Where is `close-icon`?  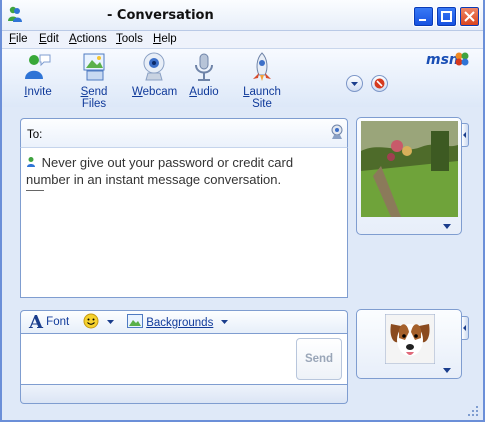
close-icon is located at coordinates (469, 16).